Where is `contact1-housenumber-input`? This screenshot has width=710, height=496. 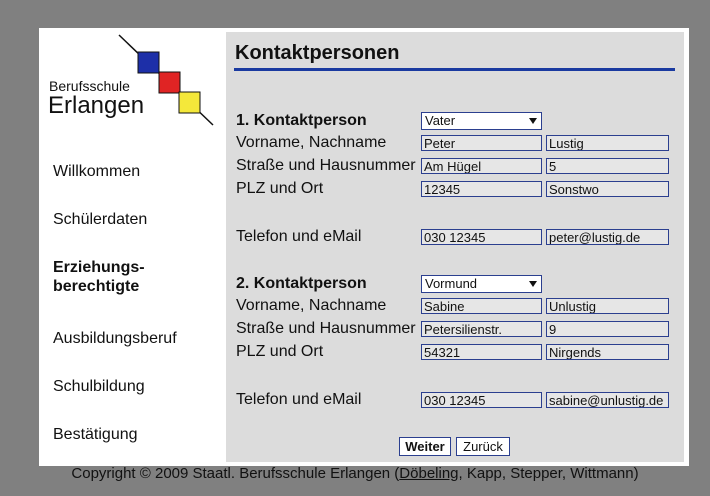 contact1-housenumber-input is located at coordinates (607, 166).